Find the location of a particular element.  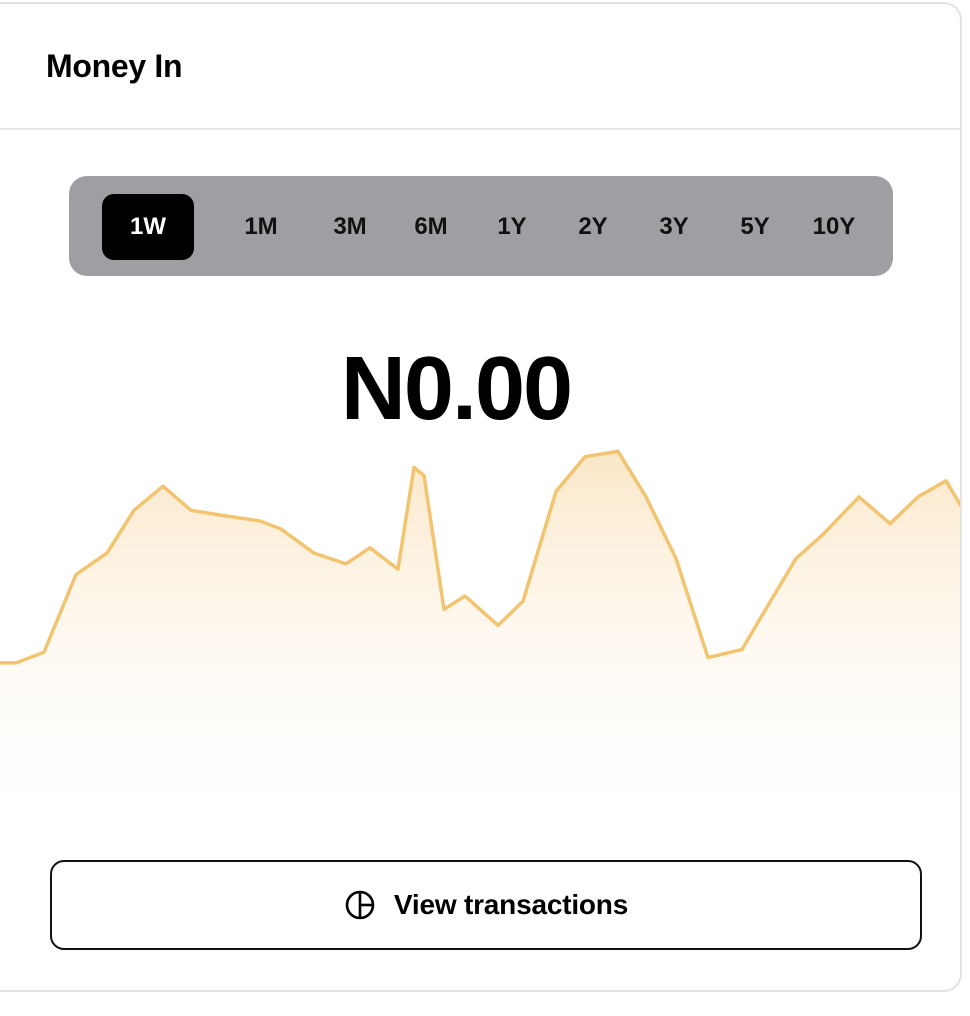

card-title: Money In is located at coordinates (114, 66).